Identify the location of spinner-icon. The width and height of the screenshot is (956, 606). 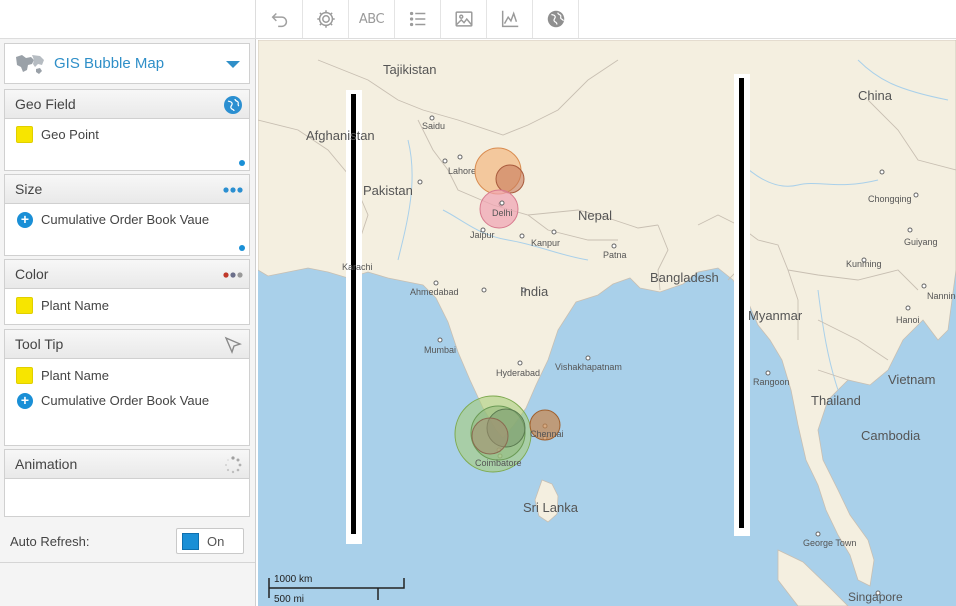
(233, 465).